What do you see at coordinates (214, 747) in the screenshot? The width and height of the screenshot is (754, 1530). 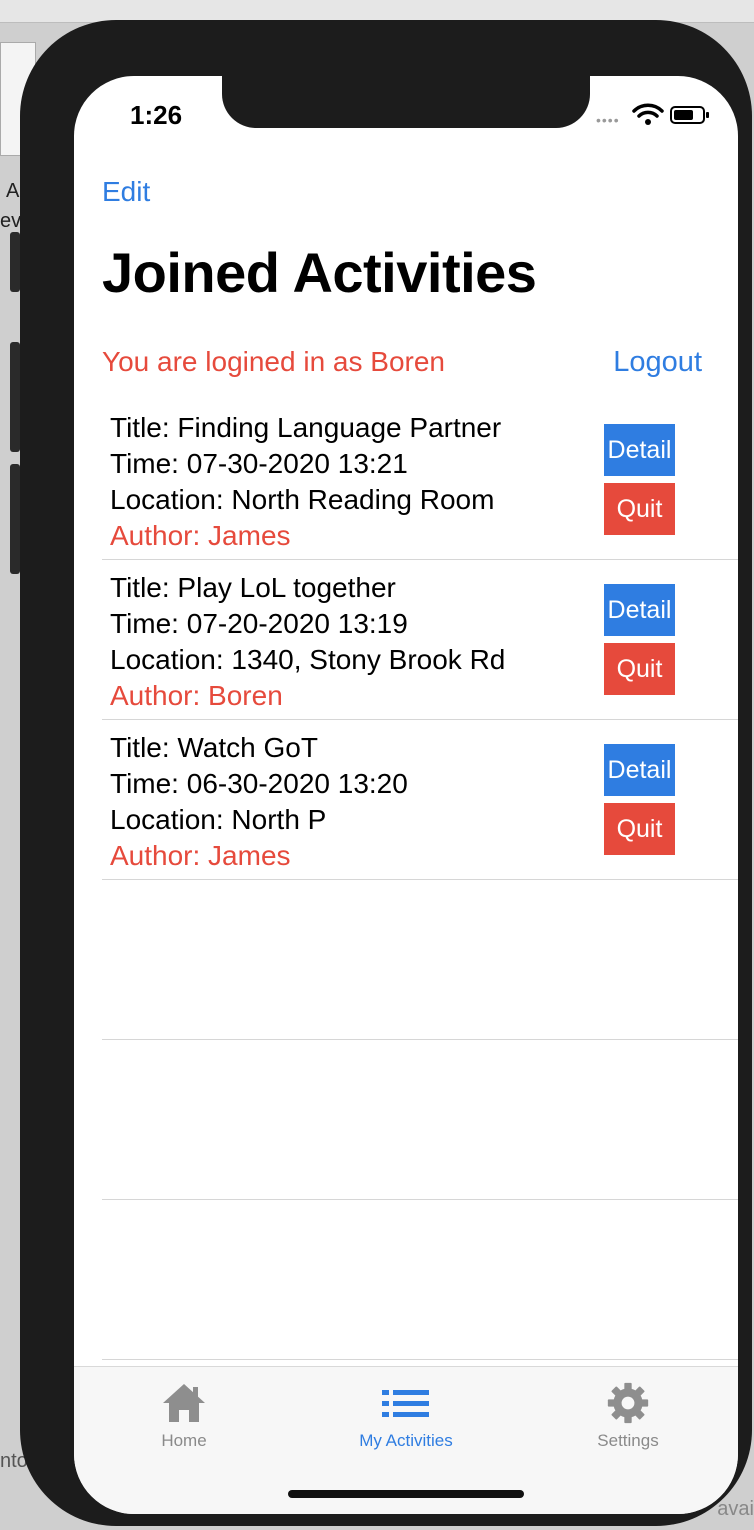 I see `activity-title: Title: Watch GoT` at bounding box center [214, 747].